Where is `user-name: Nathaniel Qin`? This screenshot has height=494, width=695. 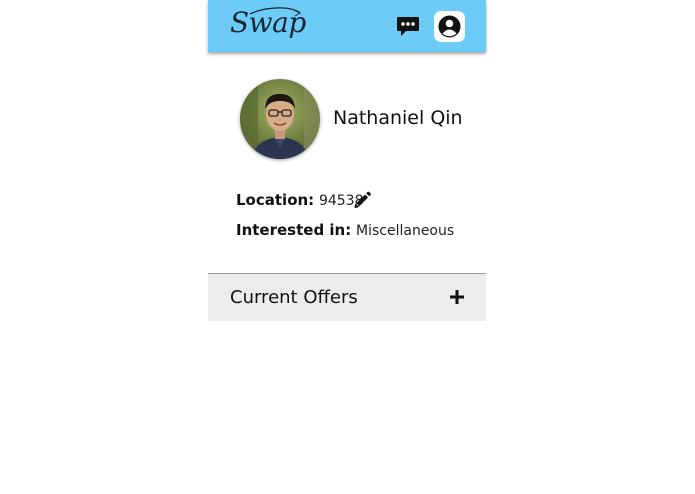
user-name: Nathaniel Qin is located at coordinates (398, 118).